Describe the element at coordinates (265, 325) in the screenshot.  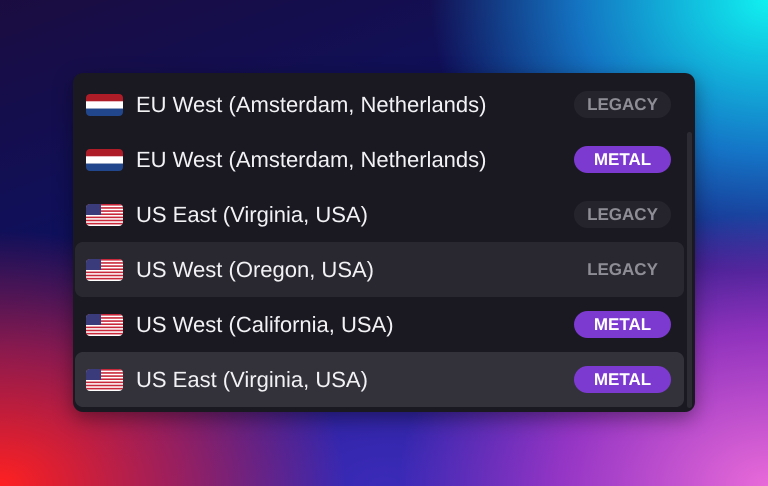
I see `region-name: US West (California, USA)` at that location.